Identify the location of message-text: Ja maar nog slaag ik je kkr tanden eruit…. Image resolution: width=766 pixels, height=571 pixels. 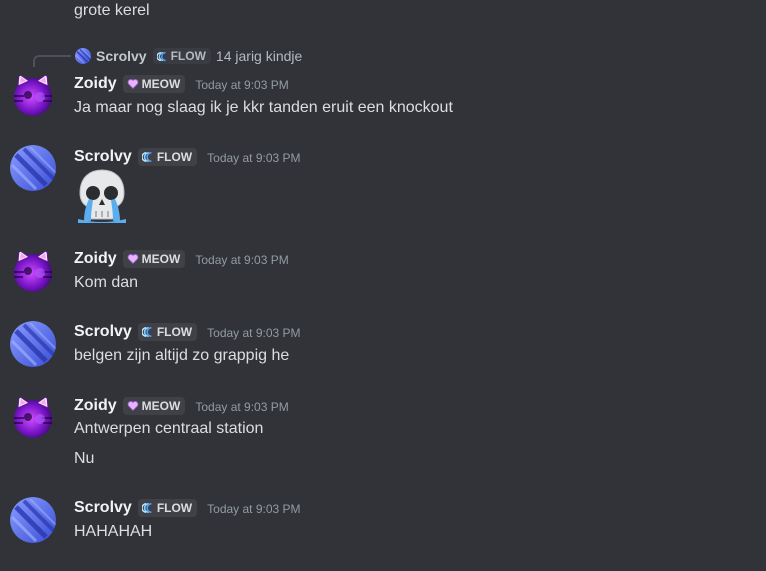
(263, 107).